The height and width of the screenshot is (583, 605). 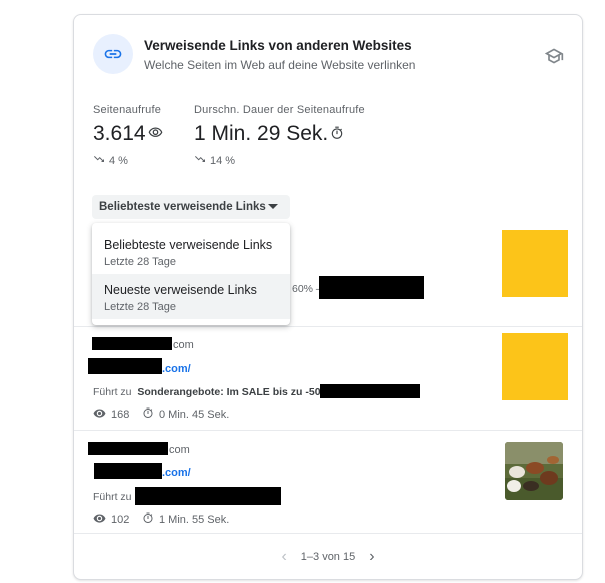 I want to click on metric-value-duration: 1 Min. 29 Sek., so click(x=269, y=134).